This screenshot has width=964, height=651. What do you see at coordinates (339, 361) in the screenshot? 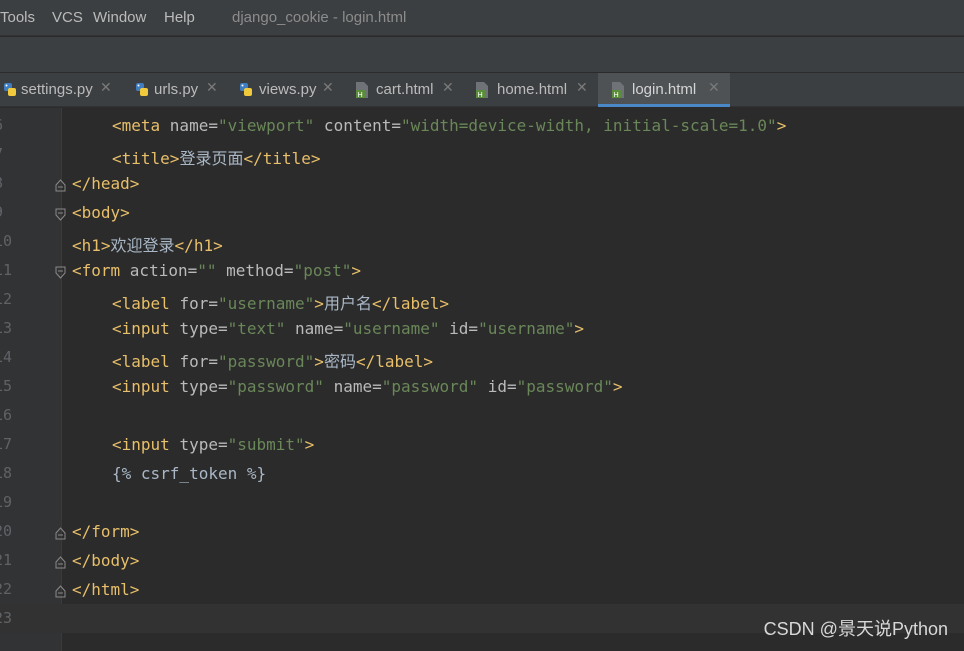
I see `code-token: 密码` at bounding box center [339, 361].